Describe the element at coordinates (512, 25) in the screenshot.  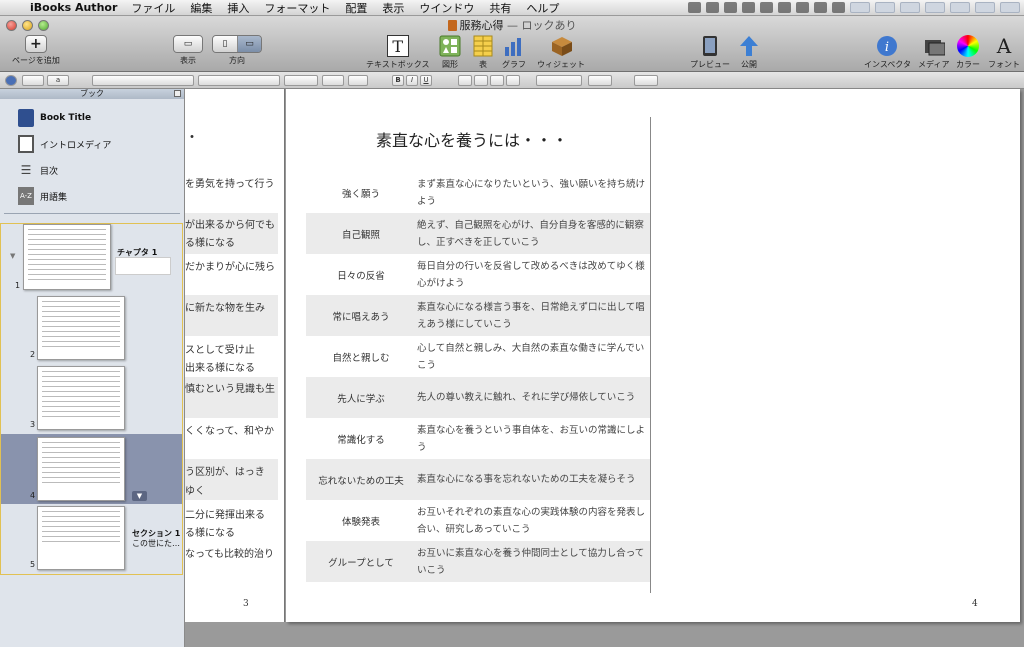
I see `window-title: 服務心得 — ロックあり` at that location.